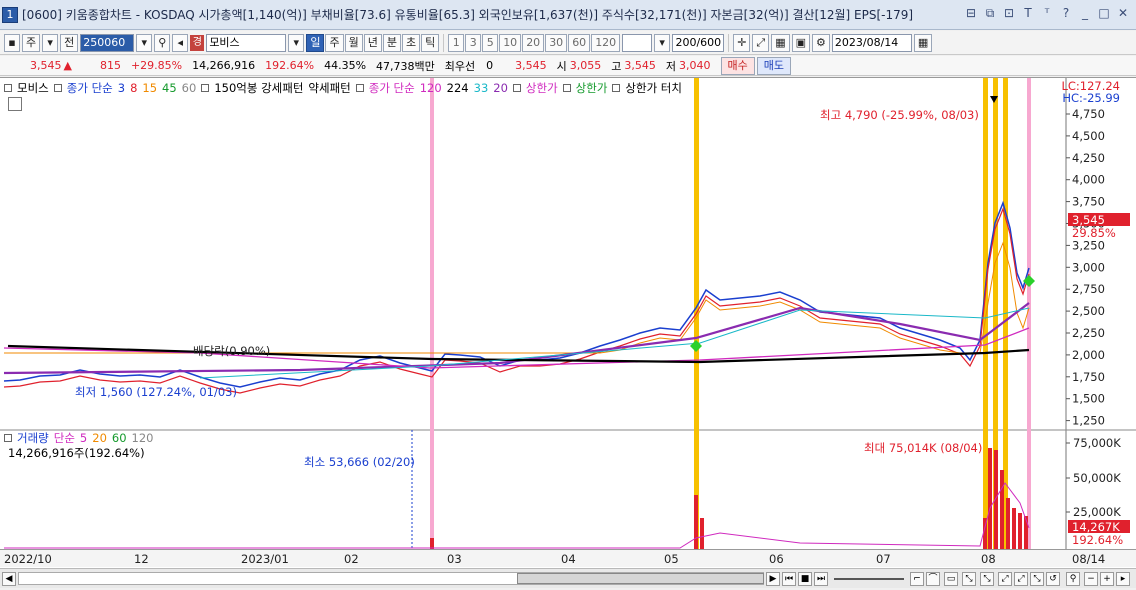 This screenshot has width=1136, height=590. Describe the element at coordinates (141, 559) in the screenshot. I see `x-axis-label: 12` at that location.